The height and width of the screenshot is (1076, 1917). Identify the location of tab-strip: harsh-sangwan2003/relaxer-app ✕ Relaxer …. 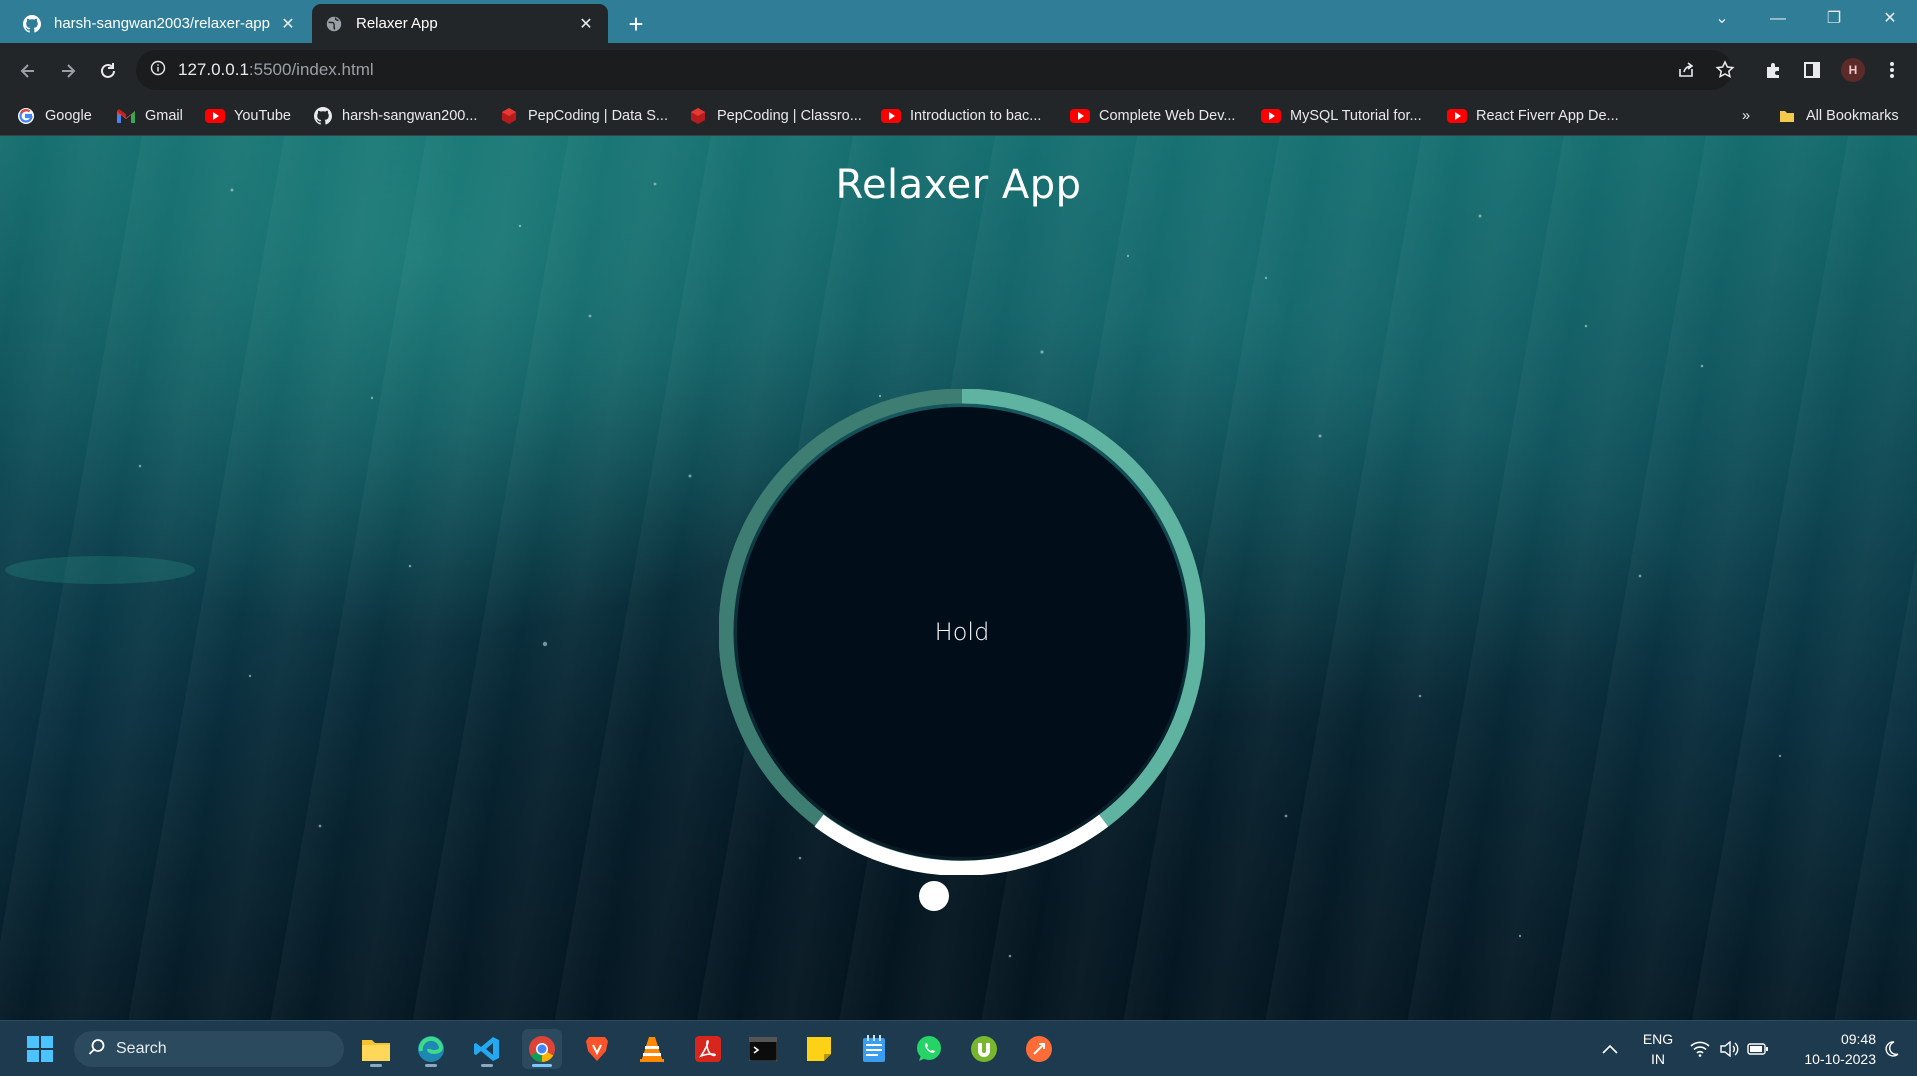
(958, 21).